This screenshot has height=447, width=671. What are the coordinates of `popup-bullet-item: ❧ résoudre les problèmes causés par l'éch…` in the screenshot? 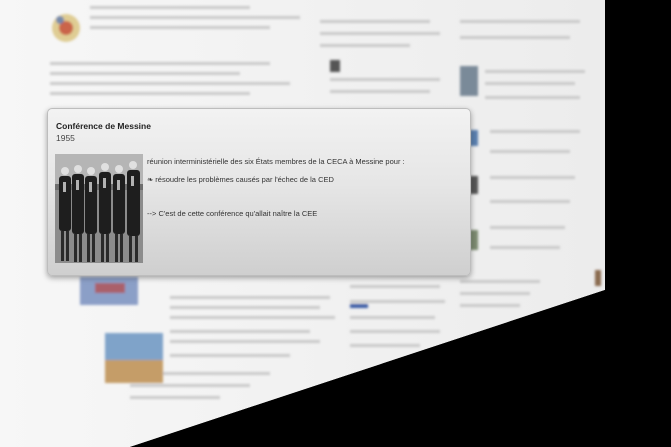 It's located at (240, 179).